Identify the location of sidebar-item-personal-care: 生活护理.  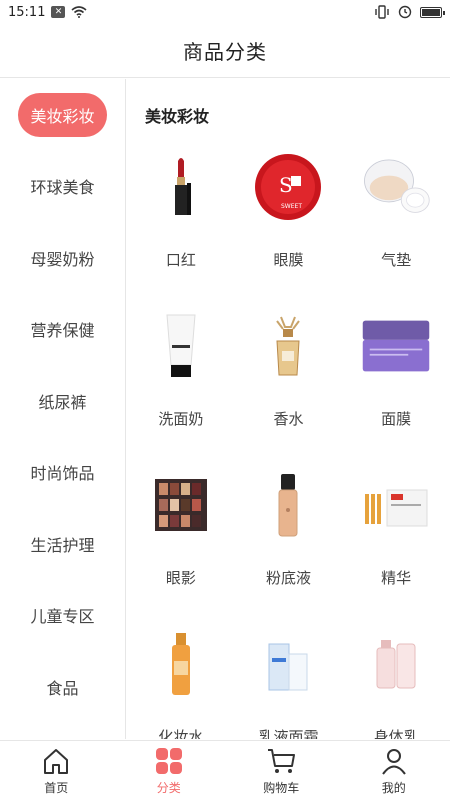
(62, 544).